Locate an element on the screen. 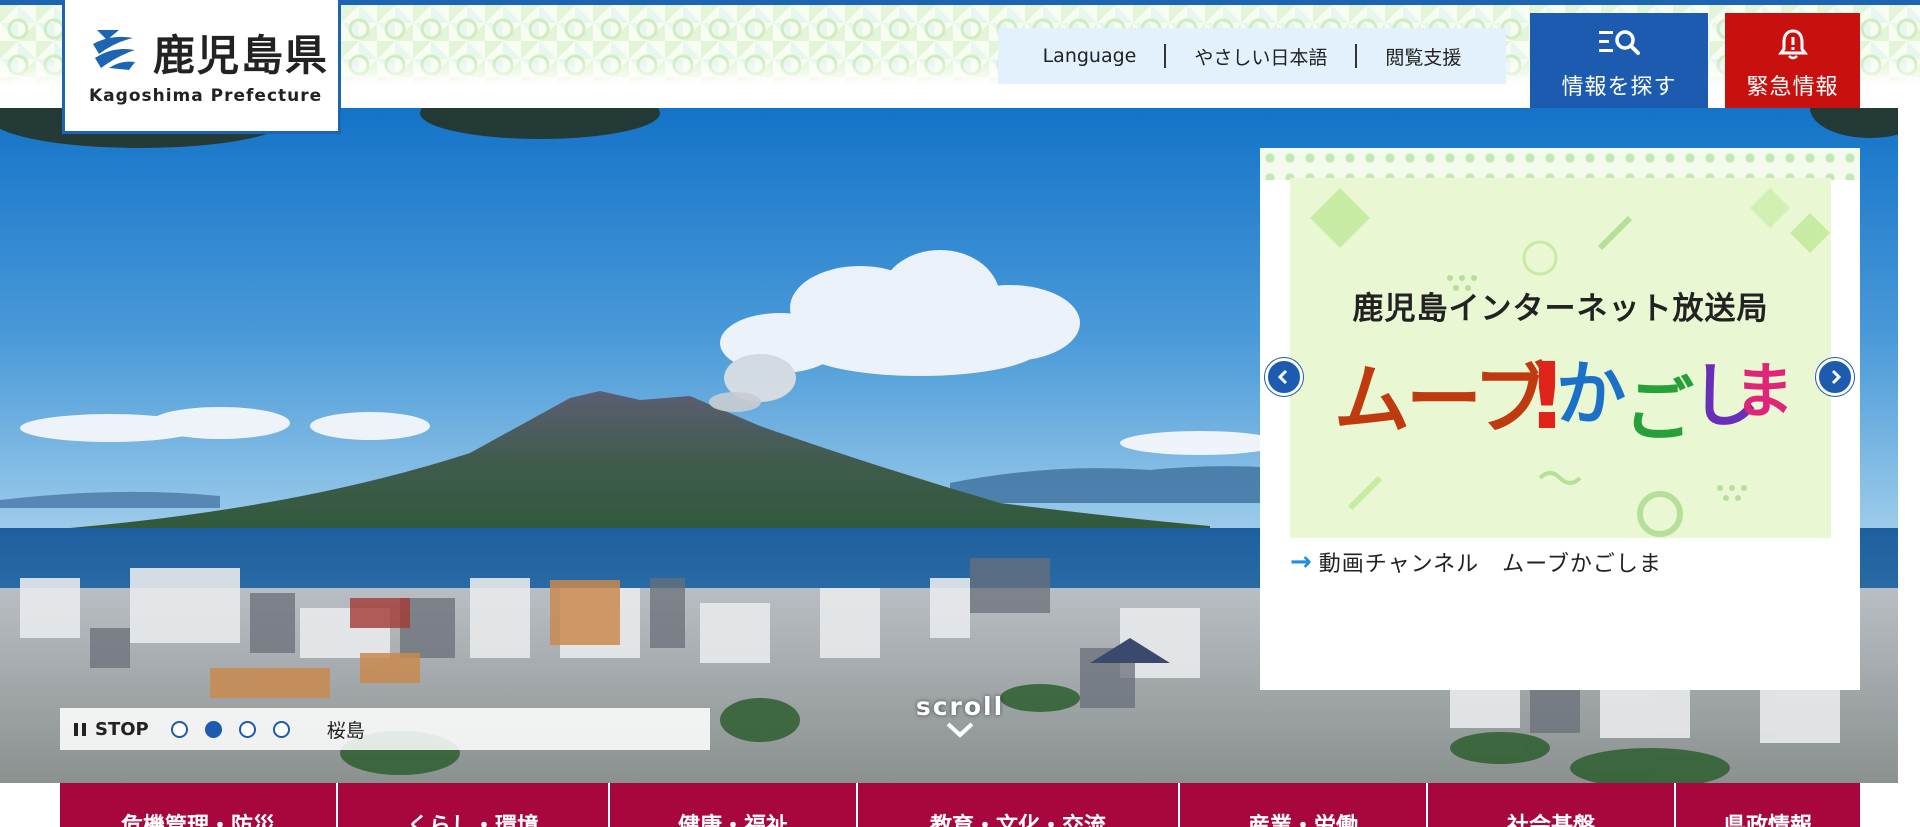 The height and width of the screenshot is (827, 1920). chevron-down-icon is located at coordinates (960, 730).